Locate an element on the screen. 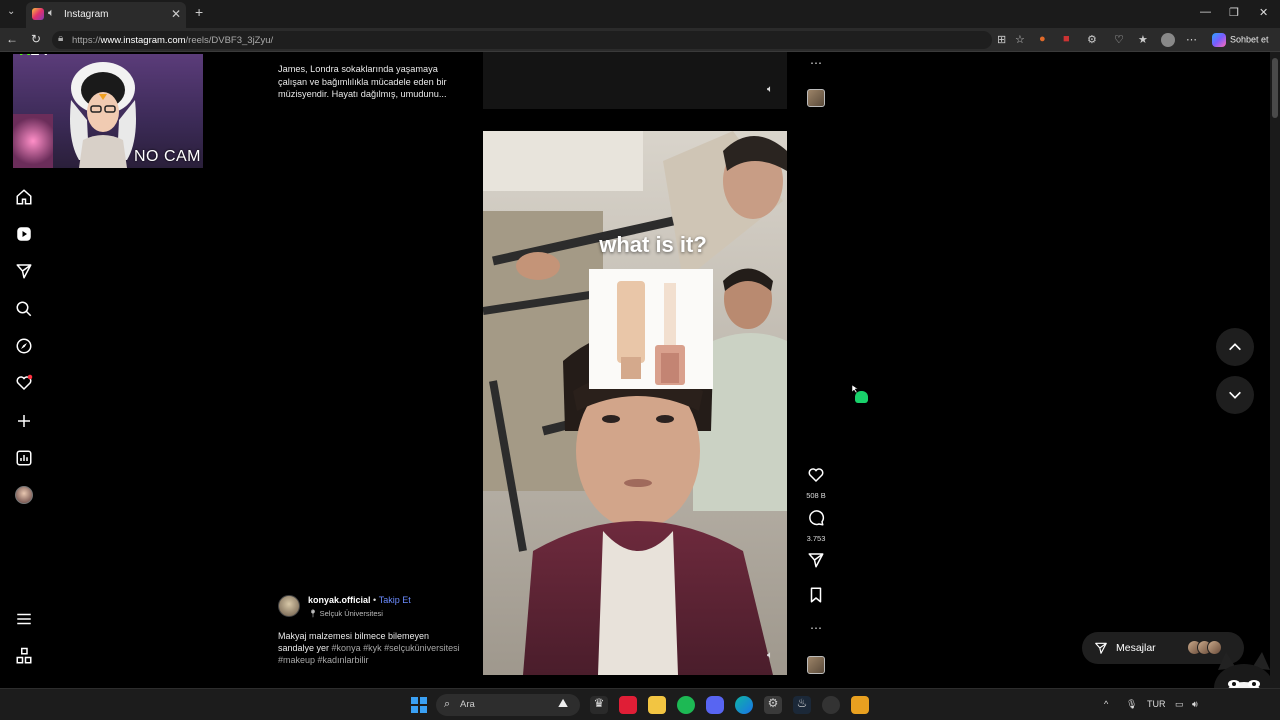 The image size is (1280, 720). previous-reel-video: 🔈︎ is located at coordinates (635, 80).